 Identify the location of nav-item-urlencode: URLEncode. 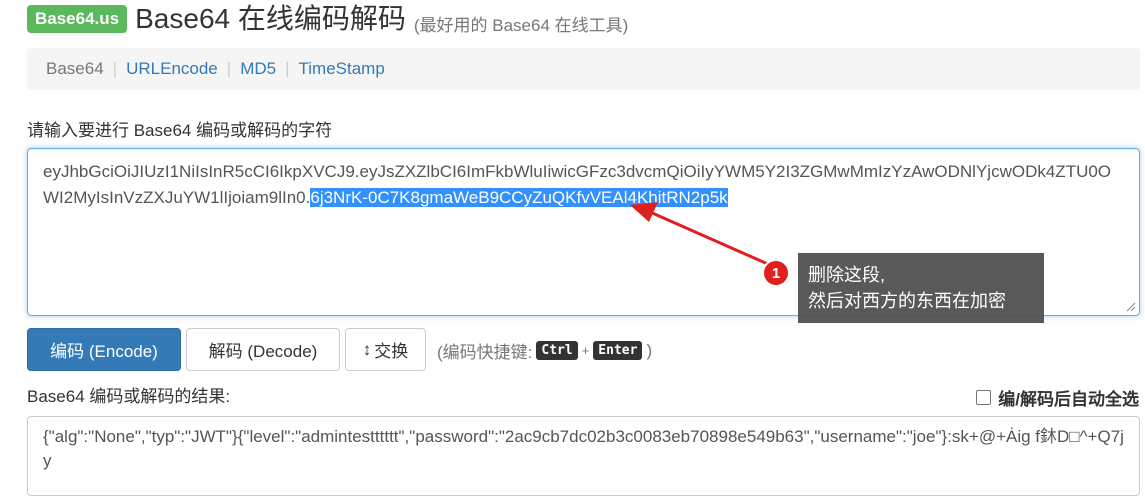
(172, 69).